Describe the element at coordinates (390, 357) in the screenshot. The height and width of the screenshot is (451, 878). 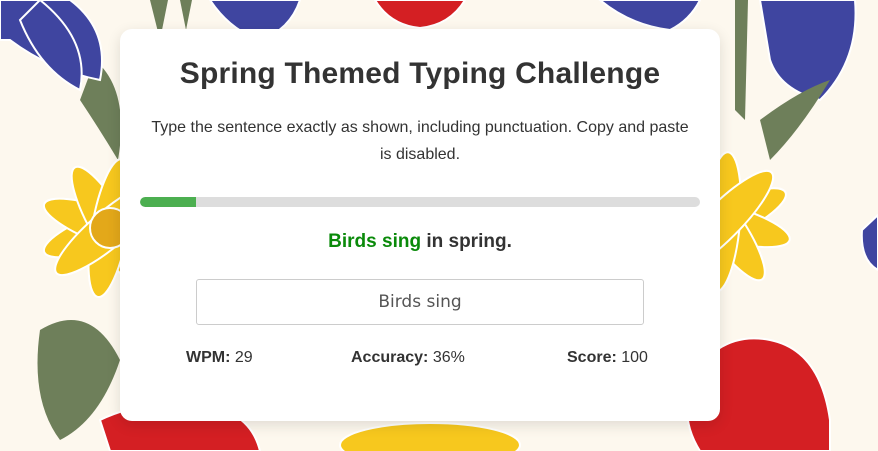
I see `accuracy-label: Accuracy:` at that location.